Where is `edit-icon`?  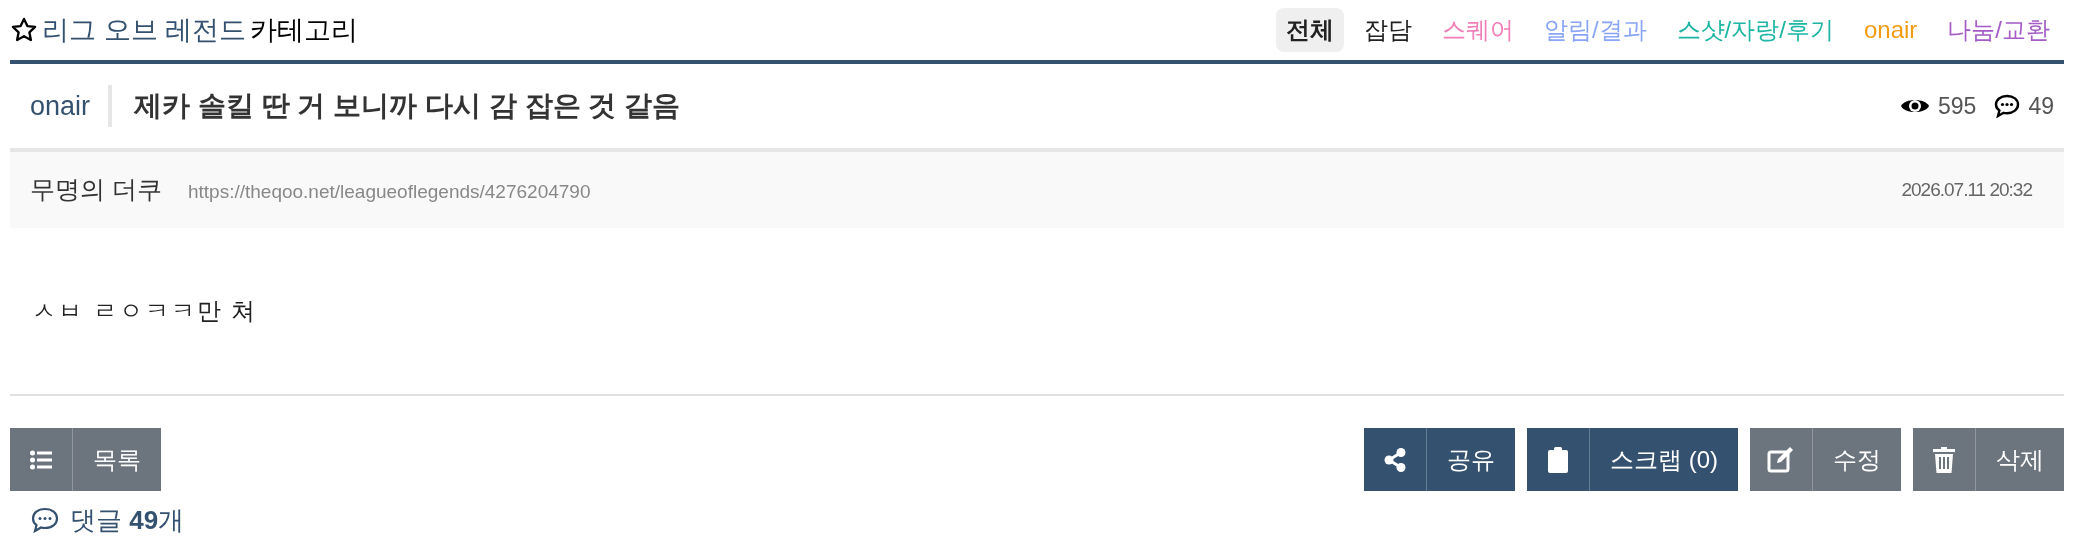
edit-icon is located at coordinates (1781, 459).